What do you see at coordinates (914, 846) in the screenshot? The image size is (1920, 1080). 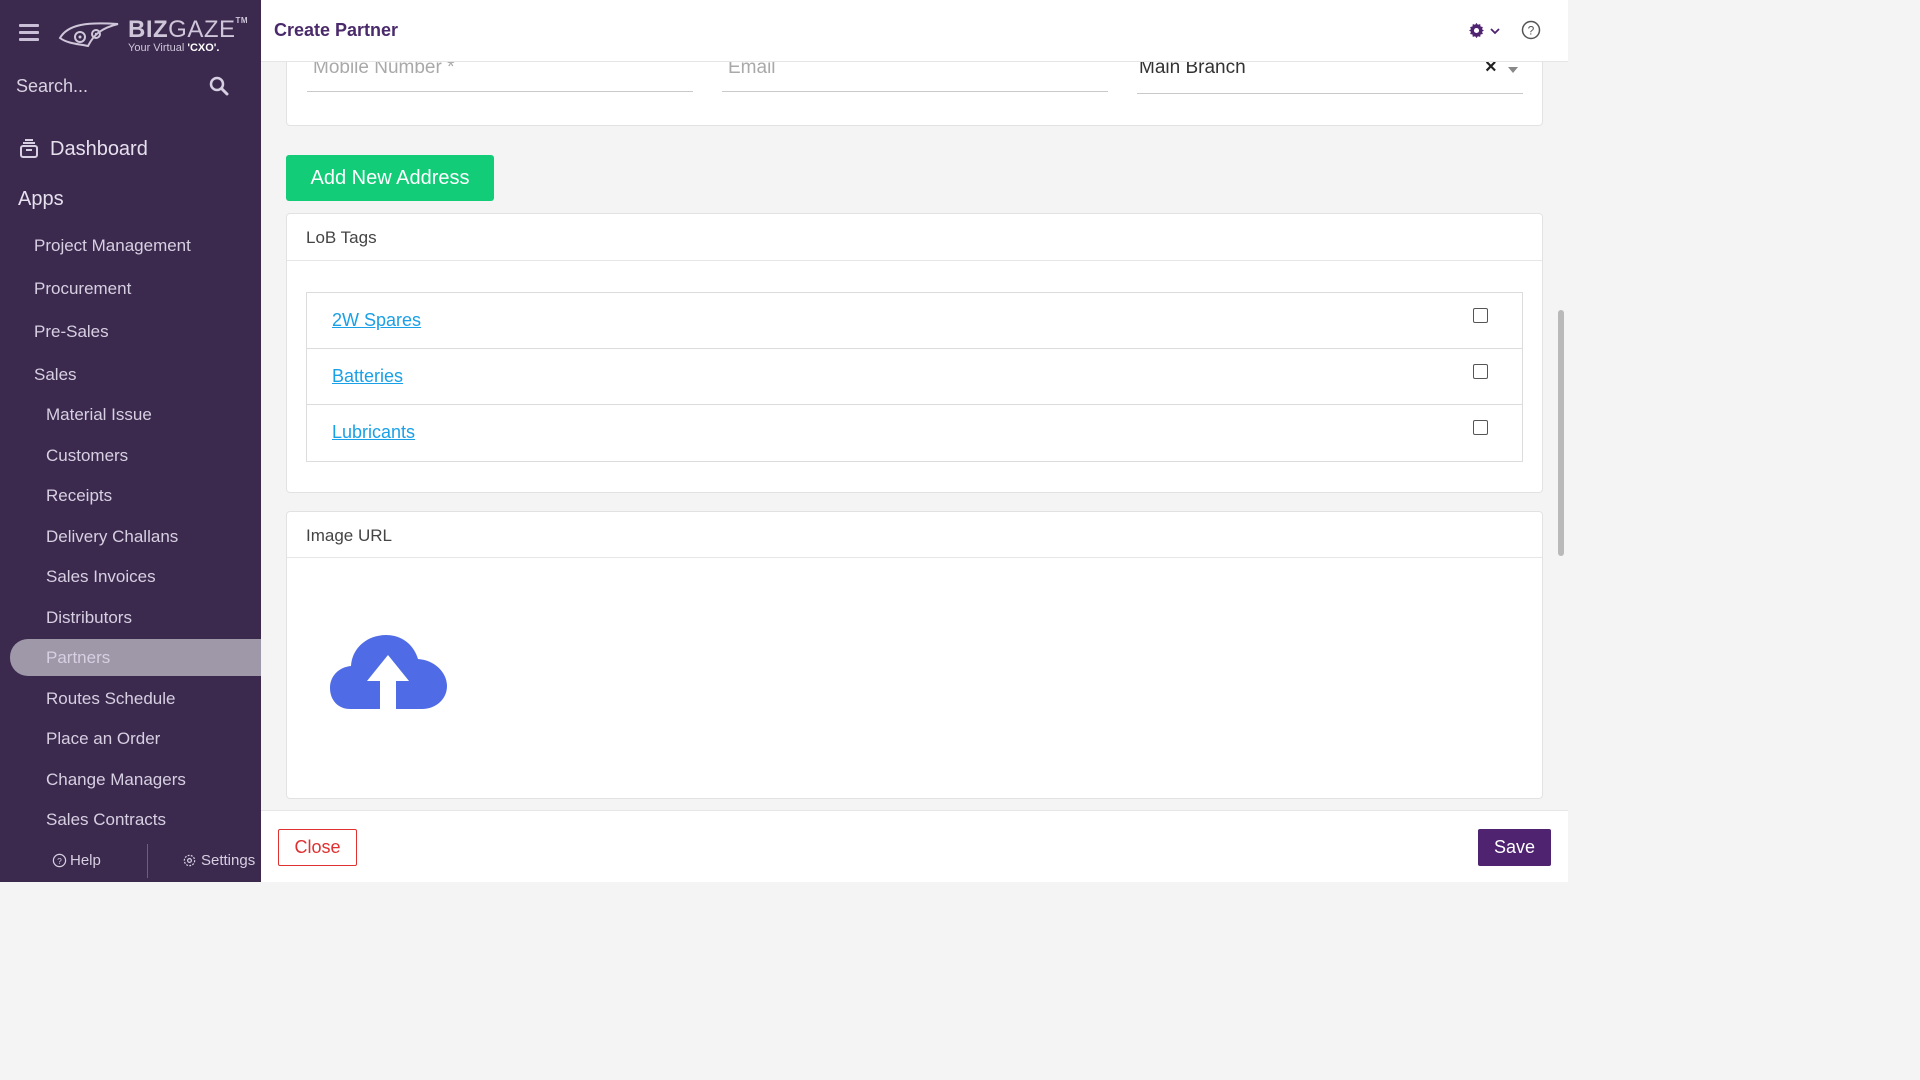 I see `form-footer: Close Save` at bounding box center [914, 846].